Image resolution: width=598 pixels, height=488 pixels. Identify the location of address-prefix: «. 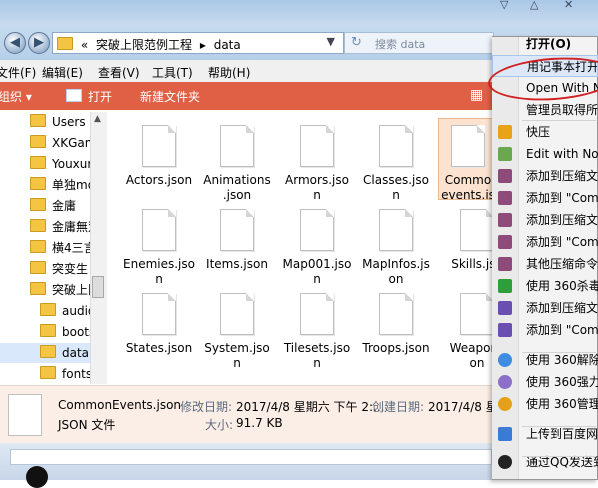
(84, 45).